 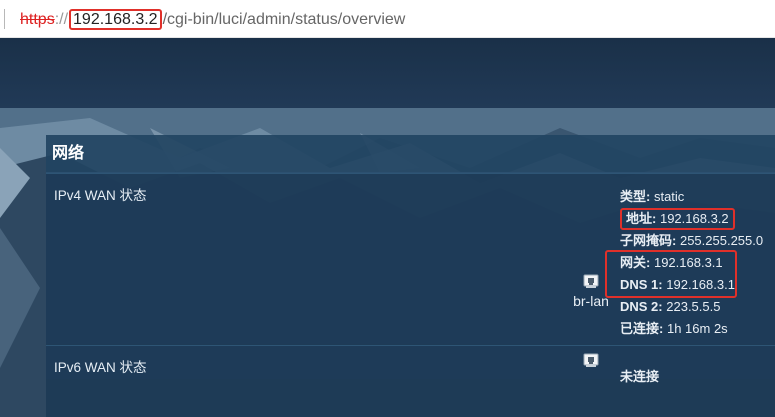 What do you see at coordinates (37, 19) in the screenshot?
I see `url-scheme: https` at bounding box center [37, 19].